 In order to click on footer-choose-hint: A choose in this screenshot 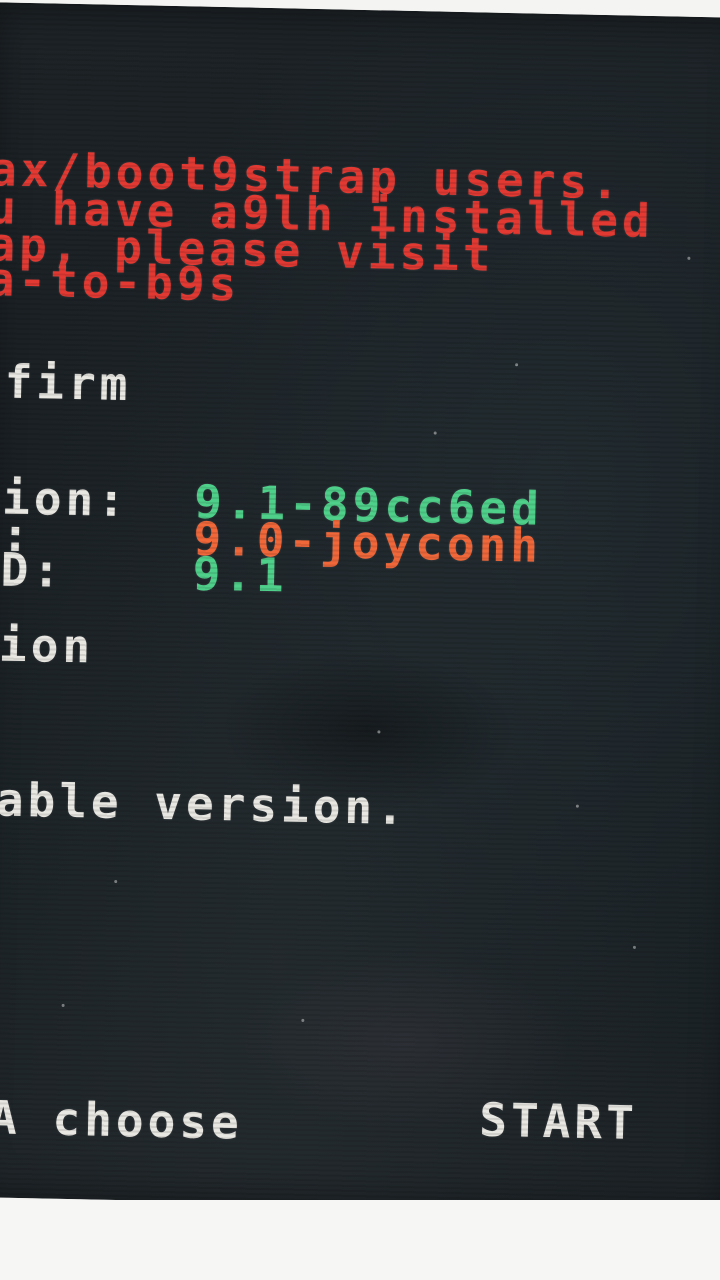, I will do `click(121, 1119)`.